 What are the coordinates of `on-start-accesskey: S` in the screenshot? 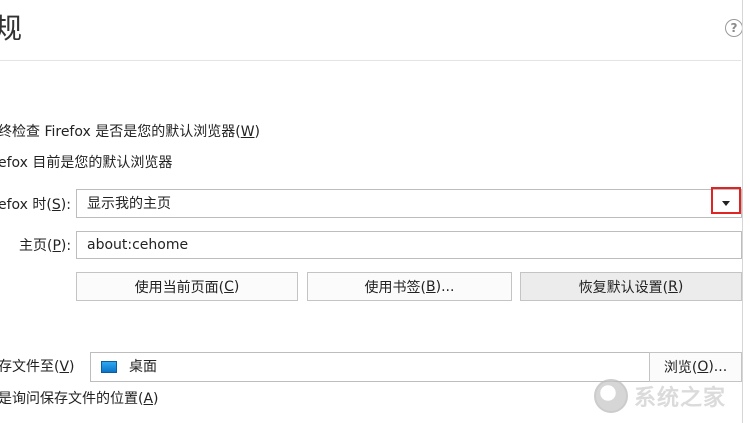 It's located at (56, 205).